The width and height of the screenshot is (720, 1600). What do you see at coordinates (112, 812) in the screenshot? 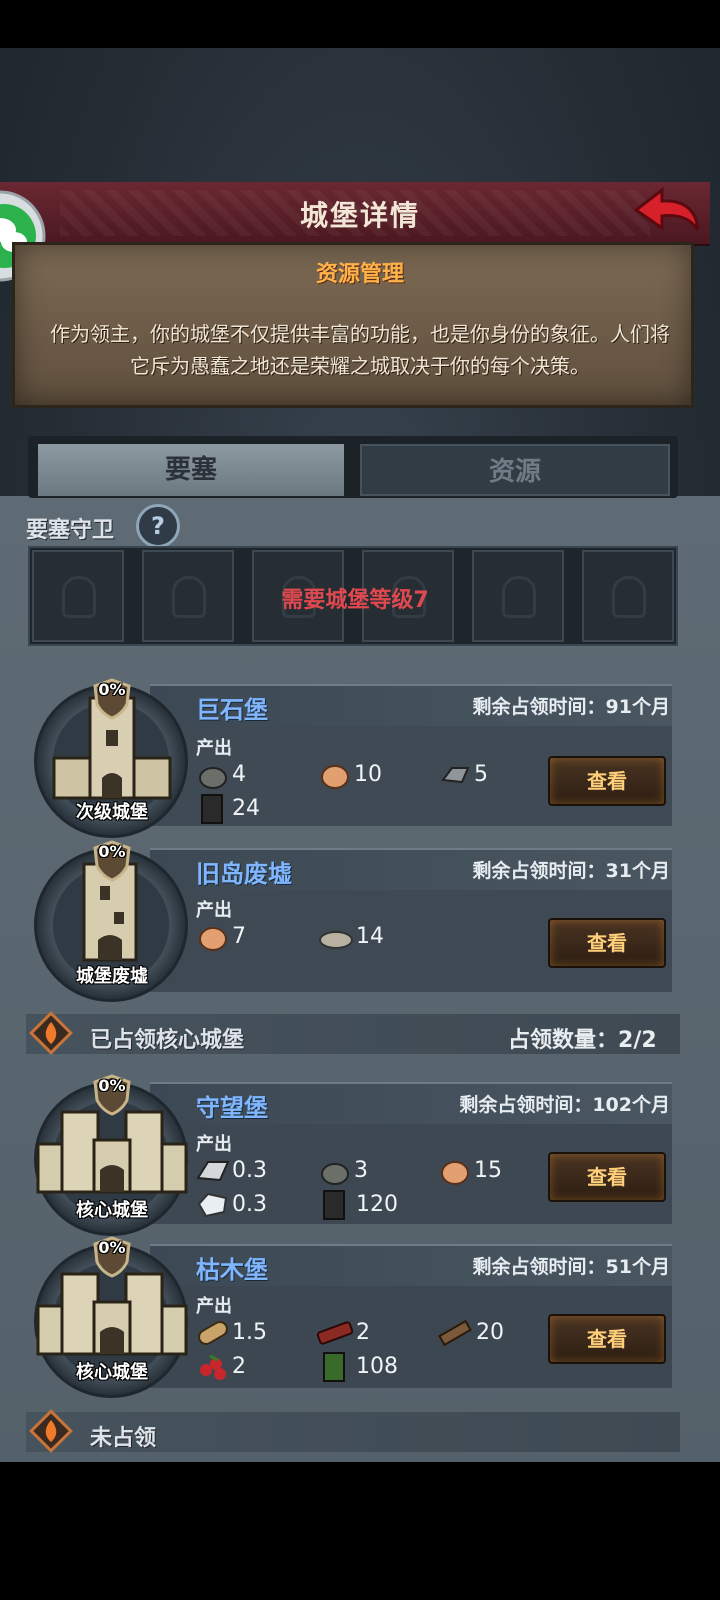
I see `castle-type-label: 次级城堡` at bounding box center [112, 812].